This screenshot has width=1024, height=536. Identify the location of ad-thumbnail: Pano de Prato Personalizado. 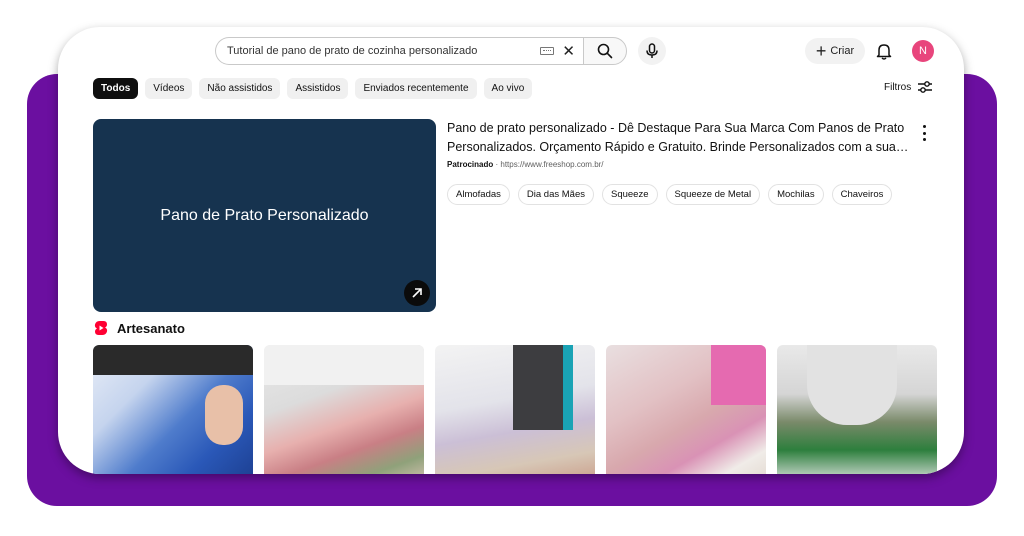
(264, 215).